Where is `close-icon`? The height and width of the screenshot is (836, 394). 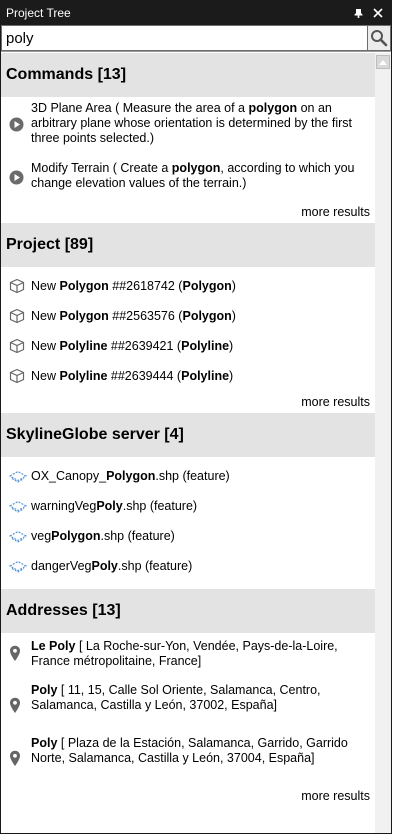
close-icon is located at coordinates (378, 13).